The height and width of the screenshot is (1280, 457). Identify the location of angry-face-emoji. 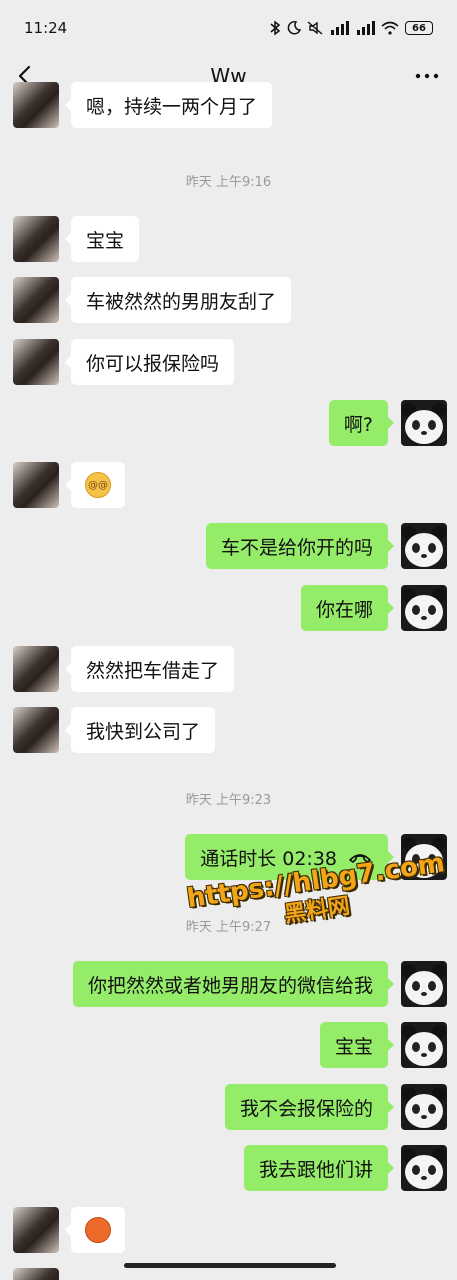
(98, 1230).